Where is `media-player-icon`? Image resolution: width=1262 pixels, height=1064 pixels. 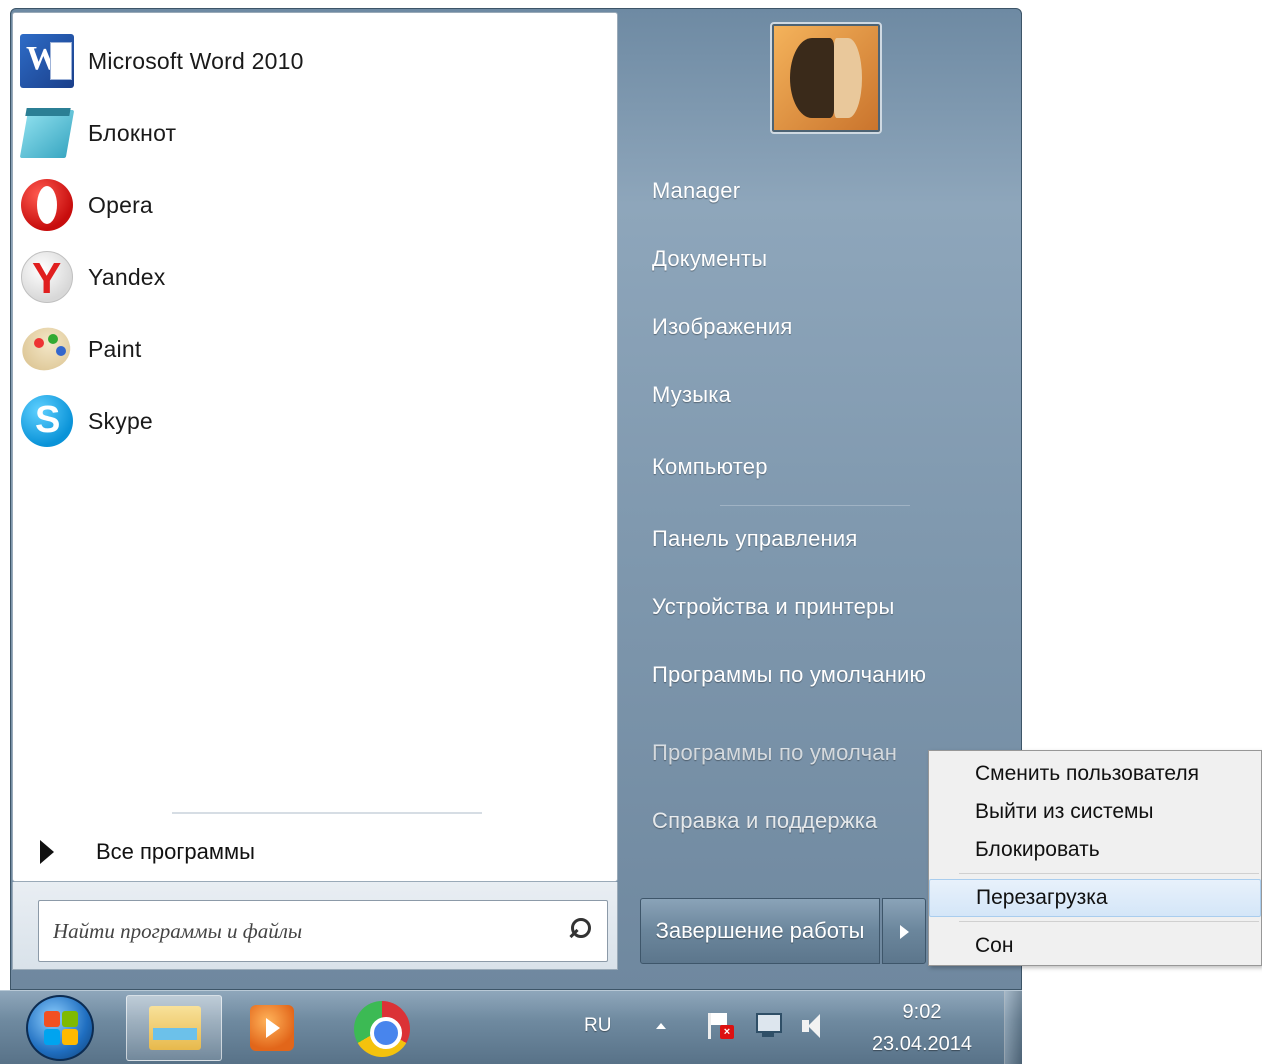
media-player-icon is located at coordinates (272, 1028).